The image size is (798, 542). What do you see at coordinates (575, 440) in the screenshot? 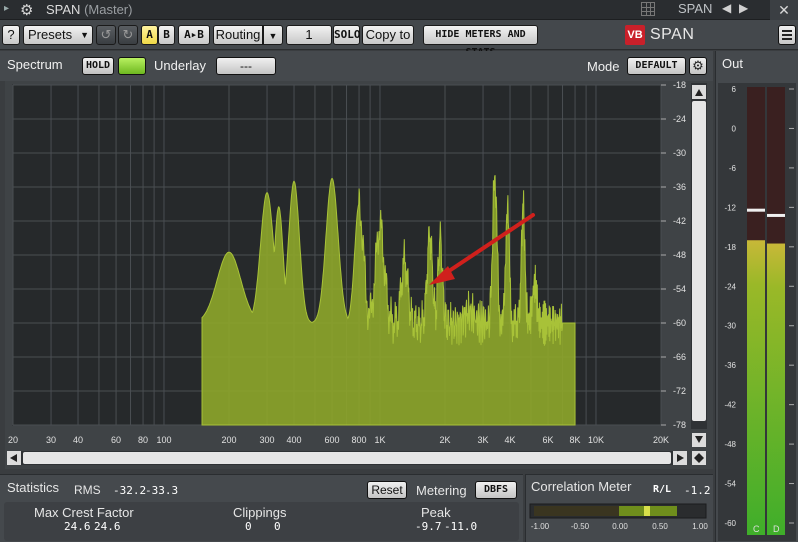
I see `frequency-tick-label: 8K` at bounding box center [575, 440].